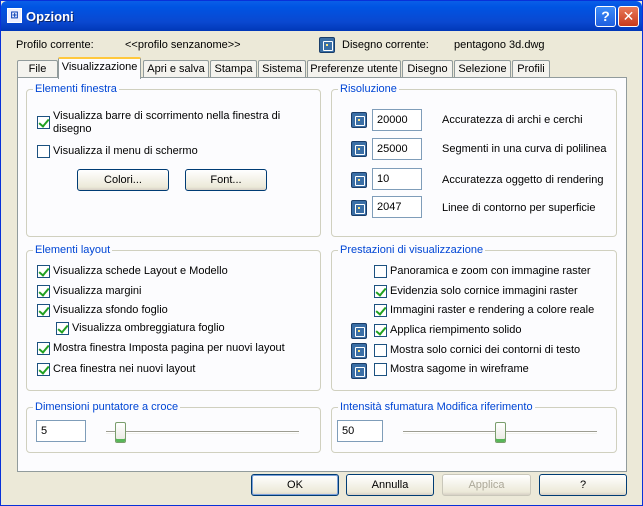  Describe the element at coordinates (490, 271) in the screenshot. I see `raster-pan-zoom-label: Panoramica e zoom con immagine raster` at that location.